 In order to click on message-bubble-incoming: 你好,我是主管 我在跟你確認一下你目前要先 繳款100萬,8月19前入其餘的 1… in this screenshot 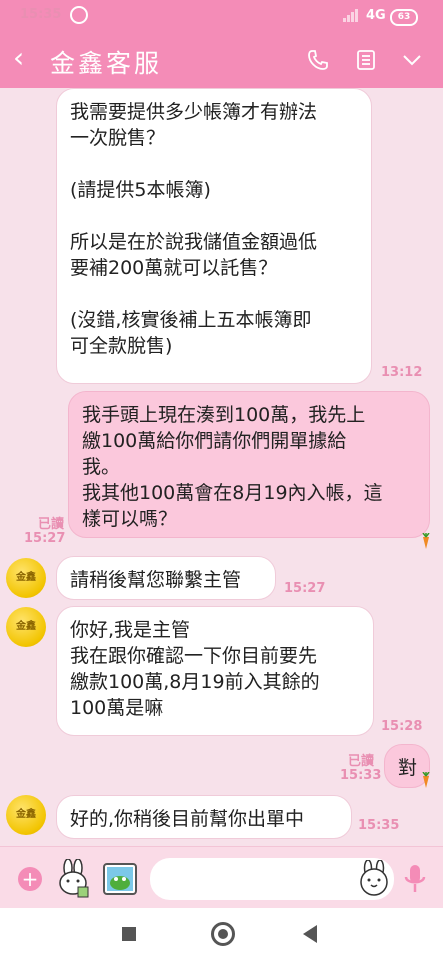, I will do `click(215, 671)`.